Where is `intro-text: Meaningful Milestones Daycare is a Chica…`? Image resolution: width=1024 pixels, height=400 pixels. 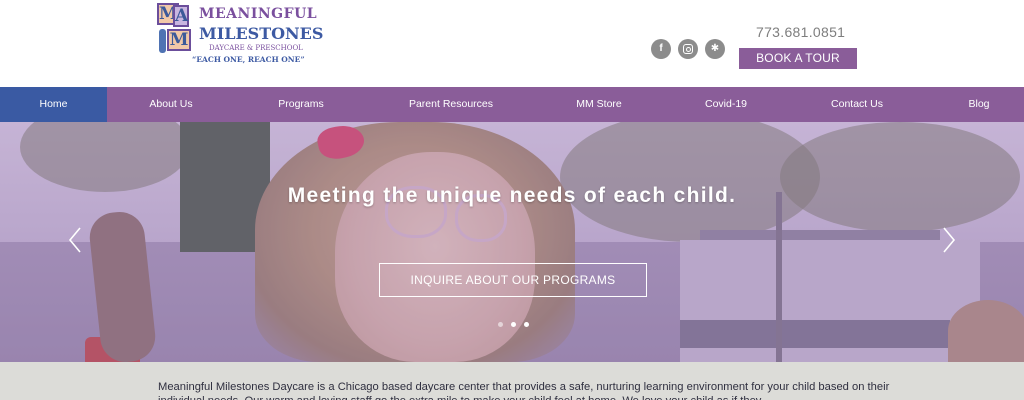
intro-text: Meaningful Milestones Daycare is a Chica… is located at coordinates (524, 390).